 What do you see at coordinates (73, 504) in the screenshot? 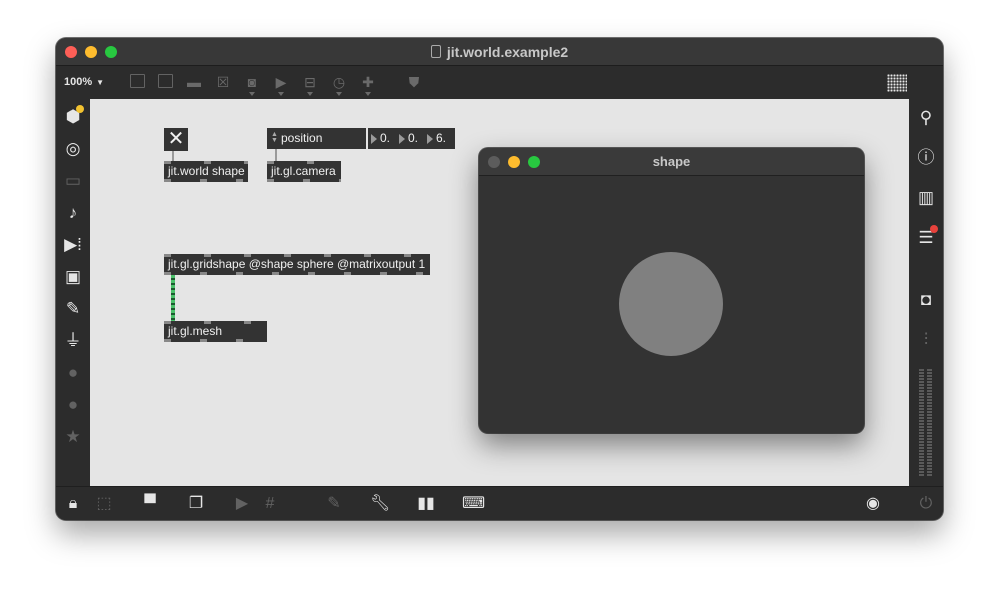
I see `lock-icon: 🔒︎` at bounding box center [73, 504].